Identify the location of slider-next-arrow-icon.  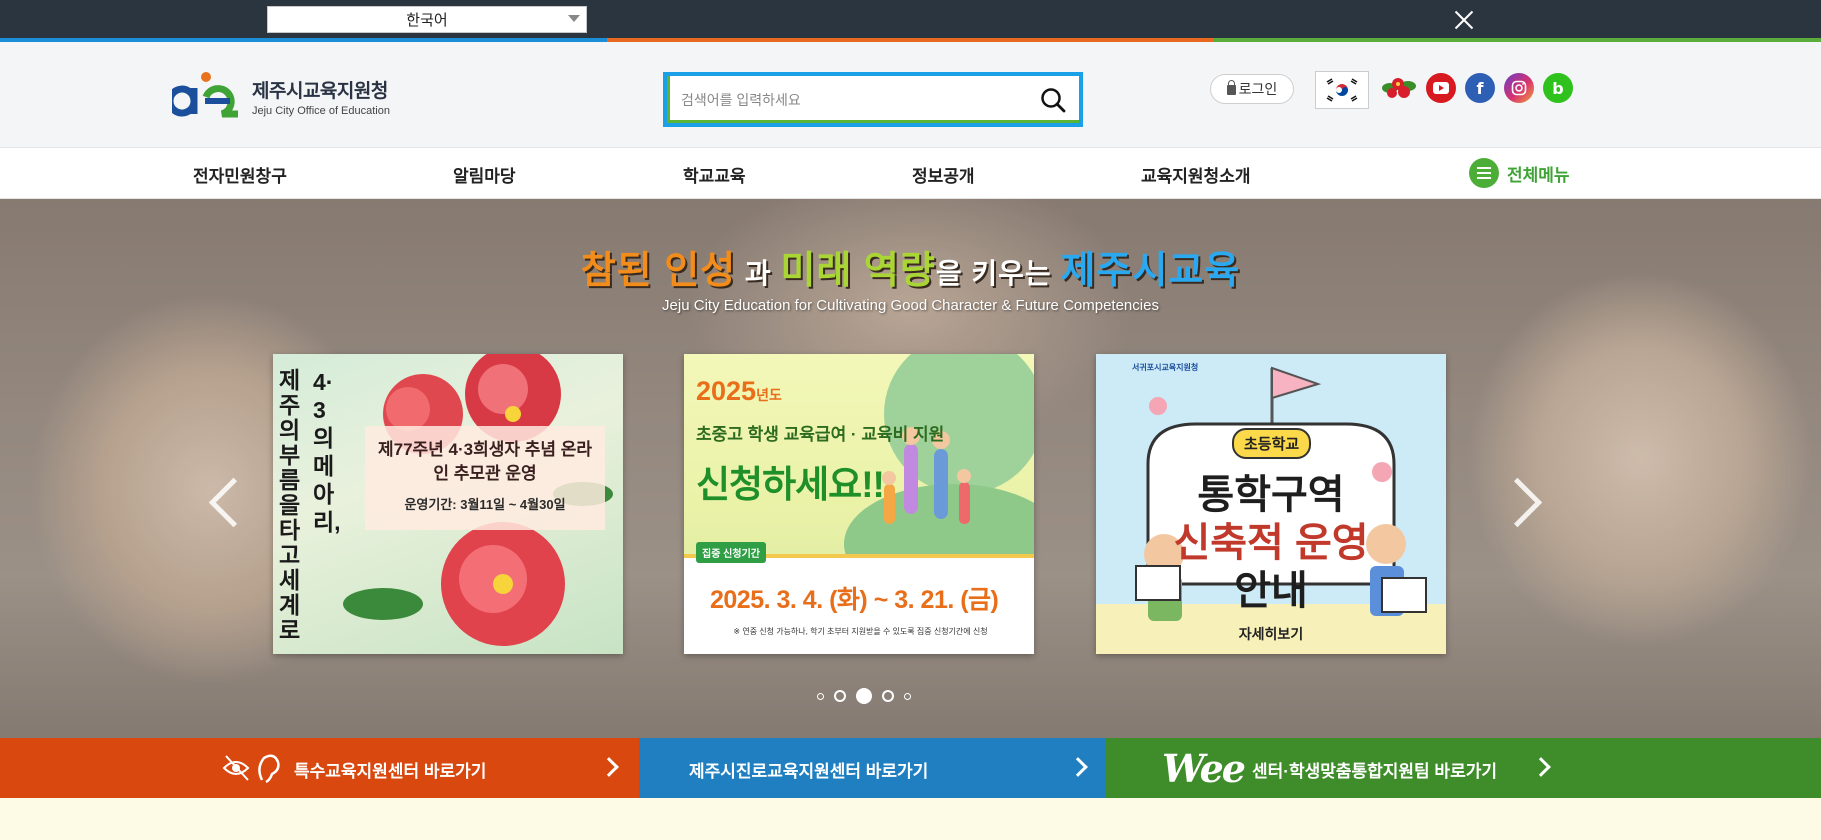
(1523, 502).